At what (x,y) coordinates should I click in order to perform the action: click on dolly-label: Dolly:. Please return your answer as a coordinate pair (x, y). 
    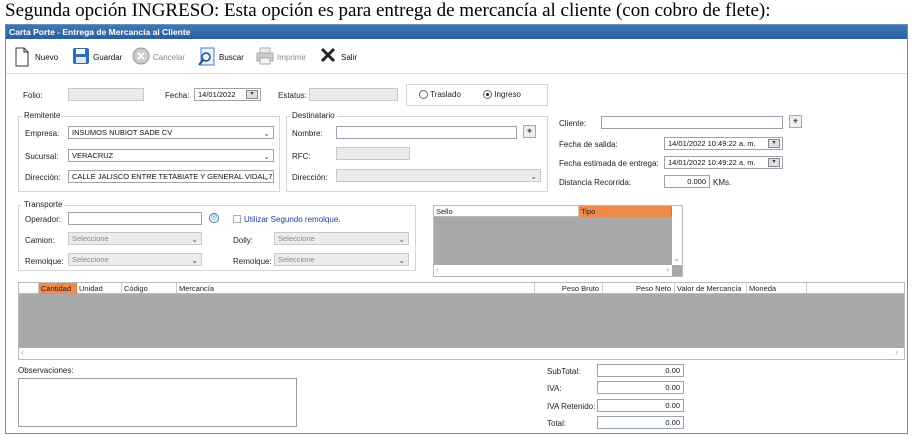
    Looking at the image, I should click on (243, 240).